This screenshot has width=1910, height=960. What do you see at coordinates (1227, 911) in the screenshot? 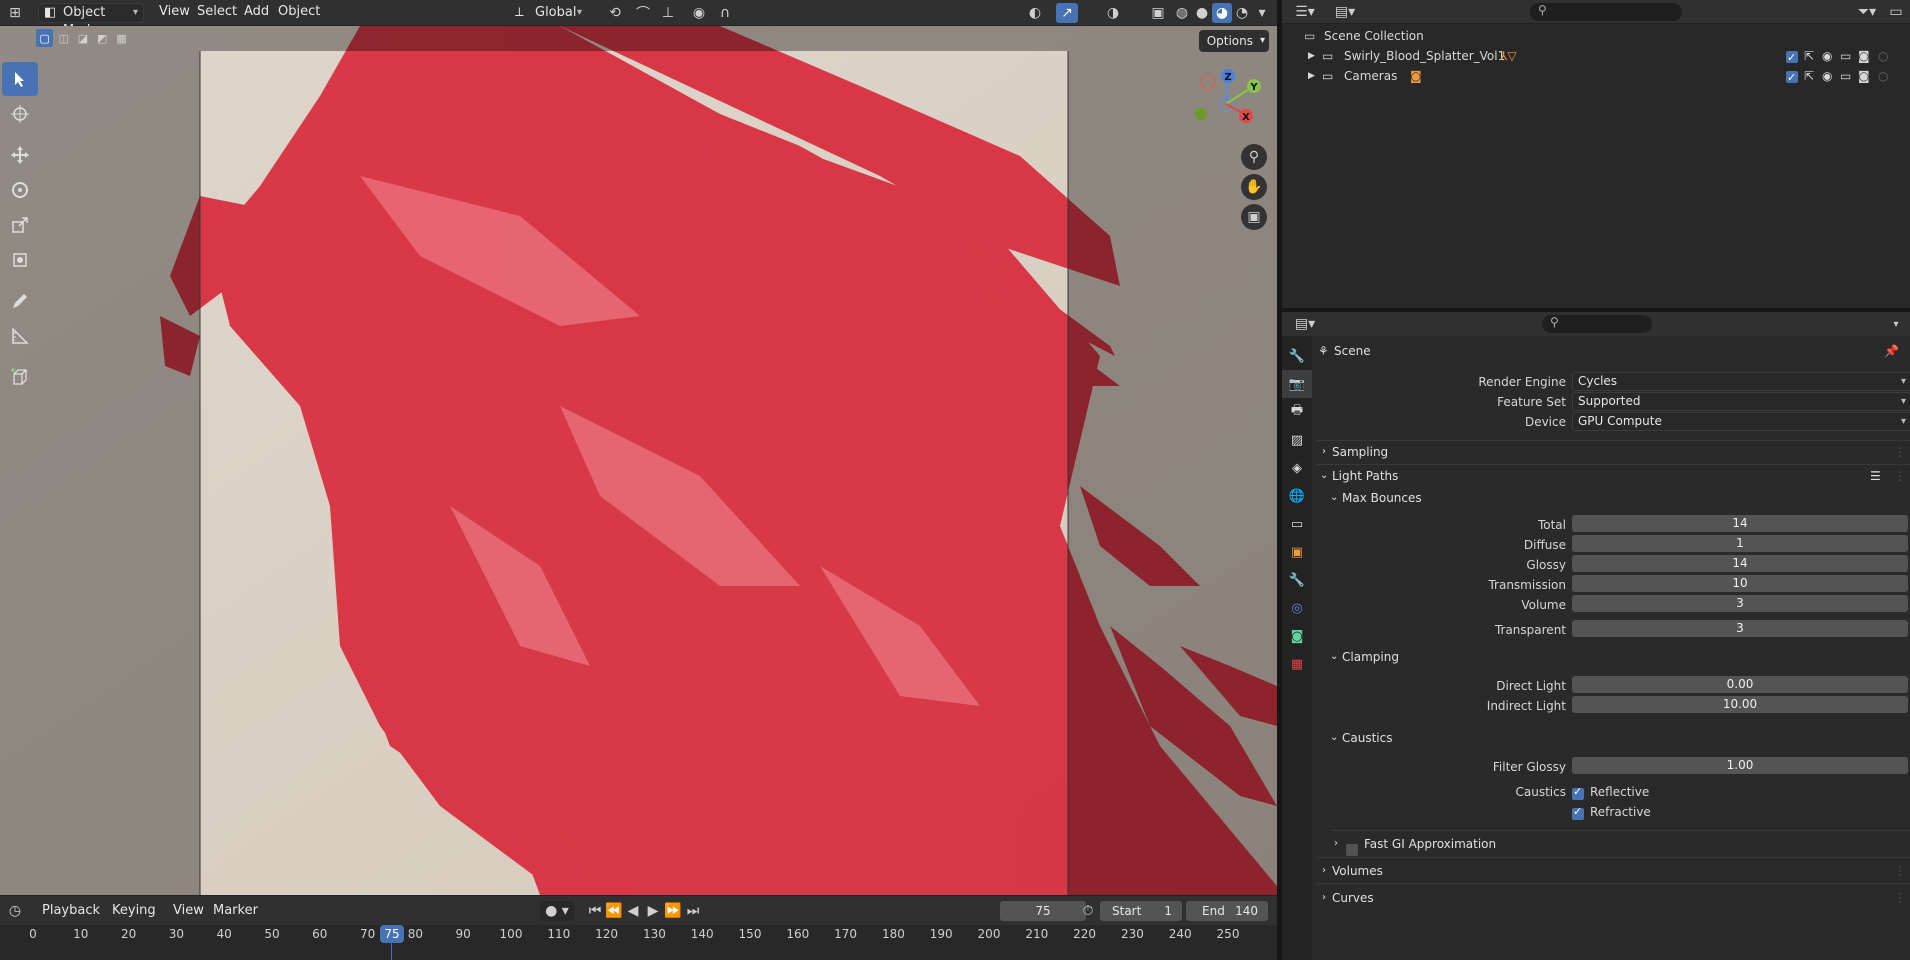
I see `end-frame-field: End 140` at bounding box center [1227, 911].